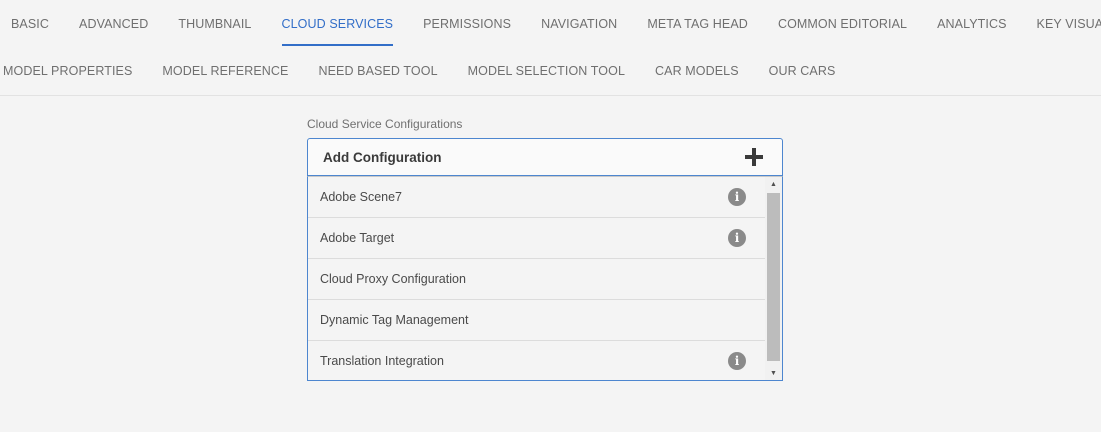 The height and width of the screenshot is (432, 1101). I want to click on tab-model-properties: MODEL PROPERTIES, so click(73, 71).